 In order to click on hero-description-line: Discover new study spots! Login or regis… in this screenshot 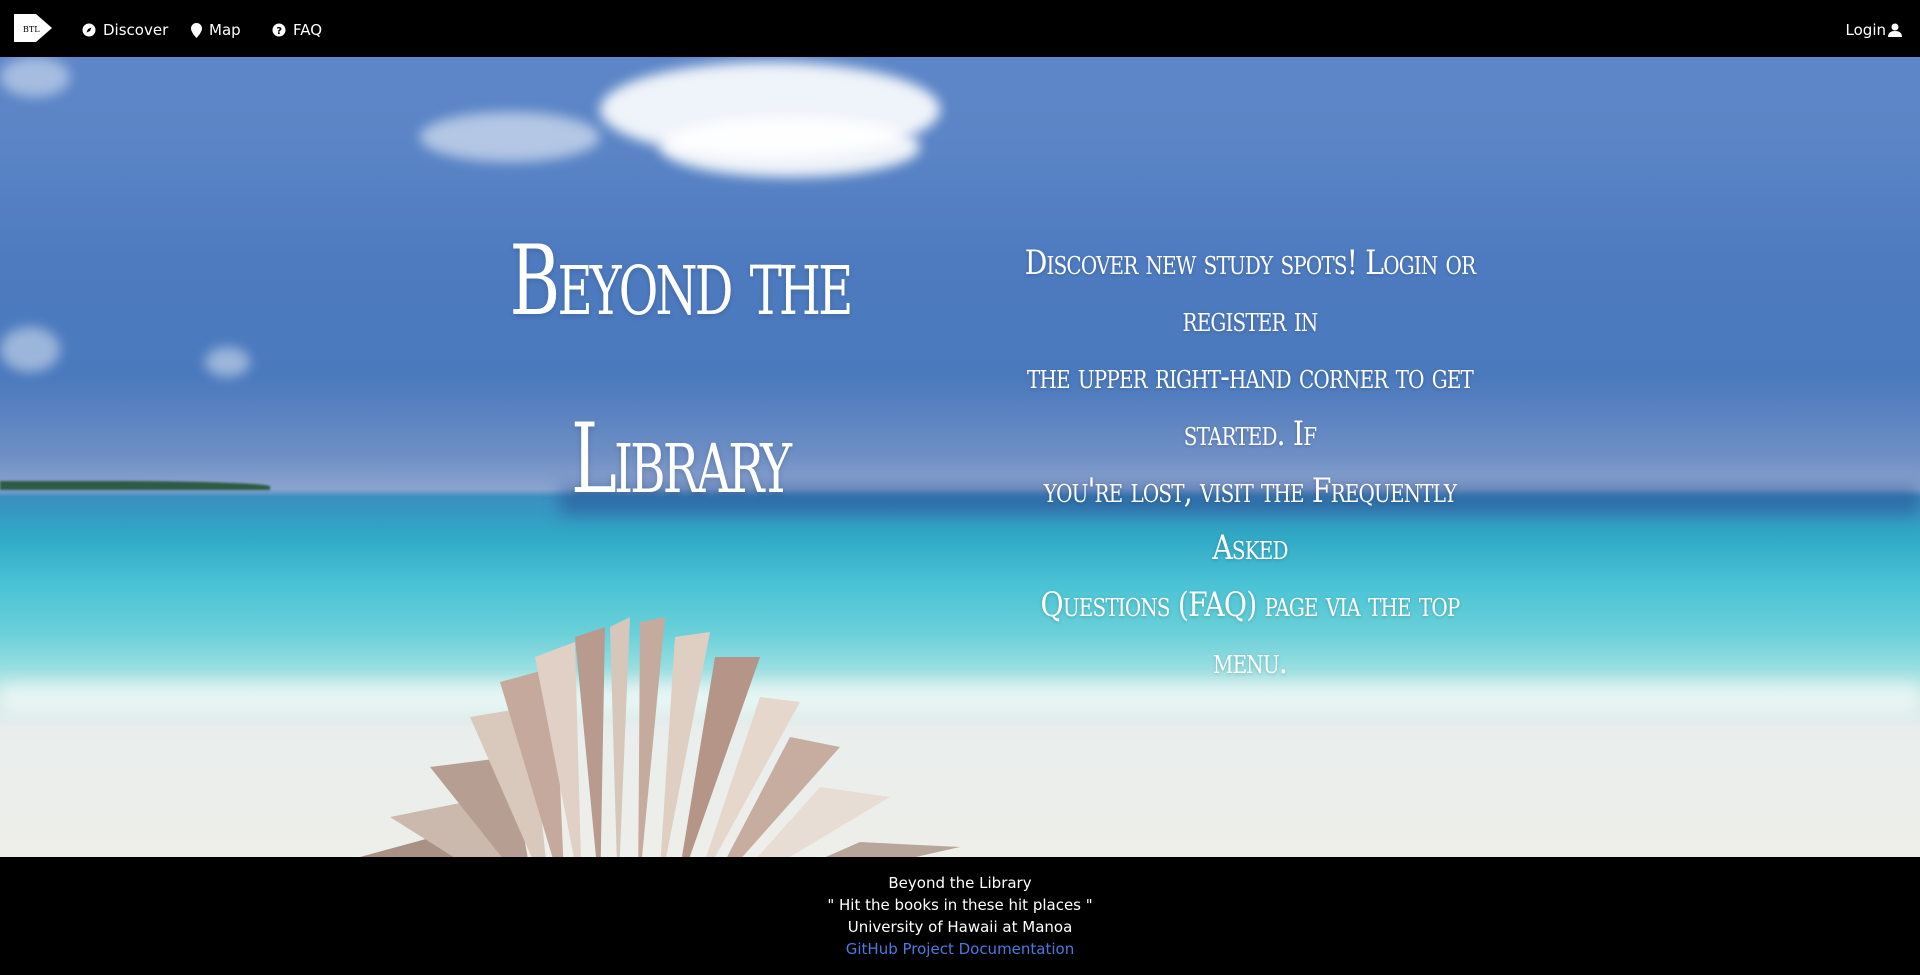, I will do `click(1250, 291)`.